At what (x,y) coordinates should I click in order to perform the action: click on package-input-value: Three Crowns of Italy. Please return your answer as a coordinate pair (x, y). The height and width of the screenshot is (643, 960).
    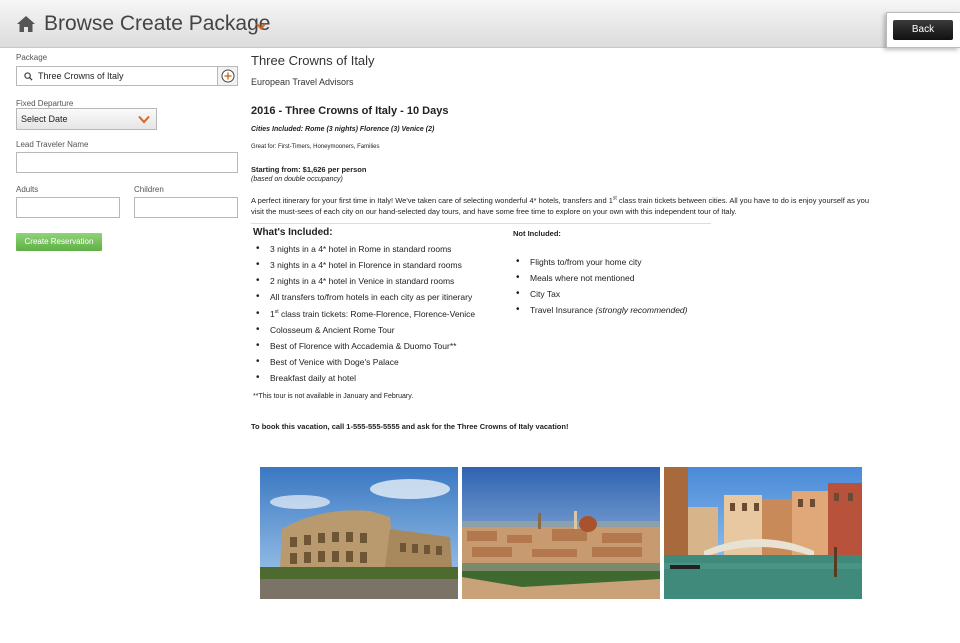
    Looking at the image, I should click on (81, 76).